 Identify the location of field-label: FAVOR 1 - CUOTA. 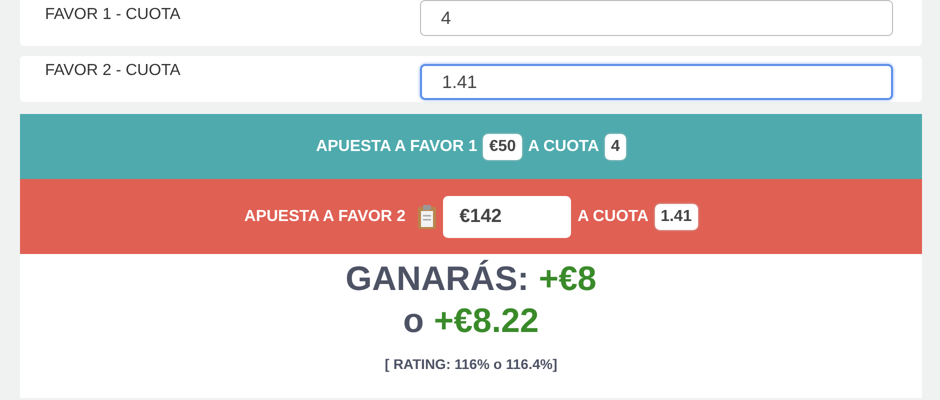
(113, 15).